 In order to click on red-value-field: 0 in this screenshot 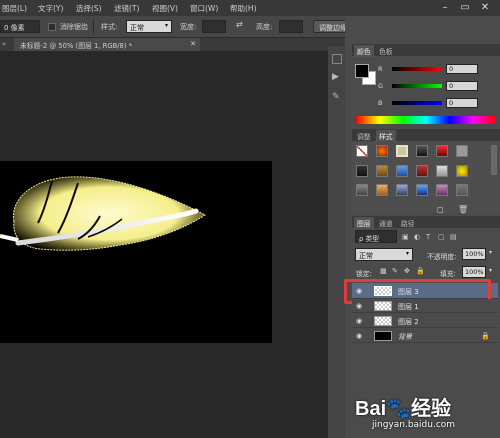, I will do `click(462, 69)`.